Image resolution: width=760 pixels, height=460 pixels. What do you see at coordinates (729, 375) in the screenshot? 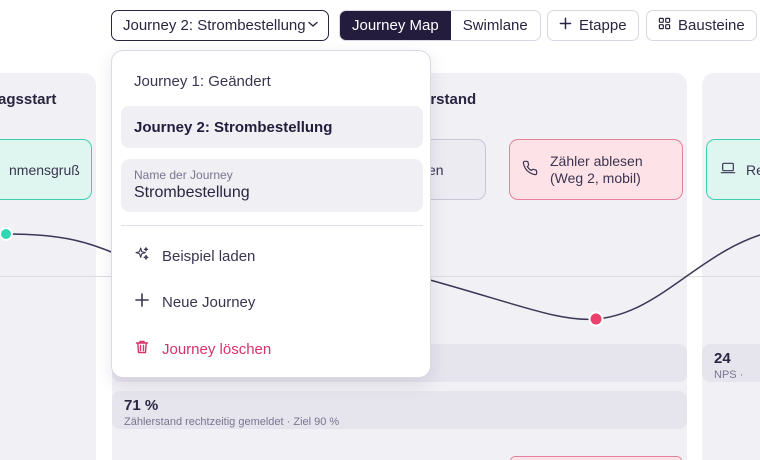
I see `metric-caption: NPS ·` at bounding box center [729, 375].